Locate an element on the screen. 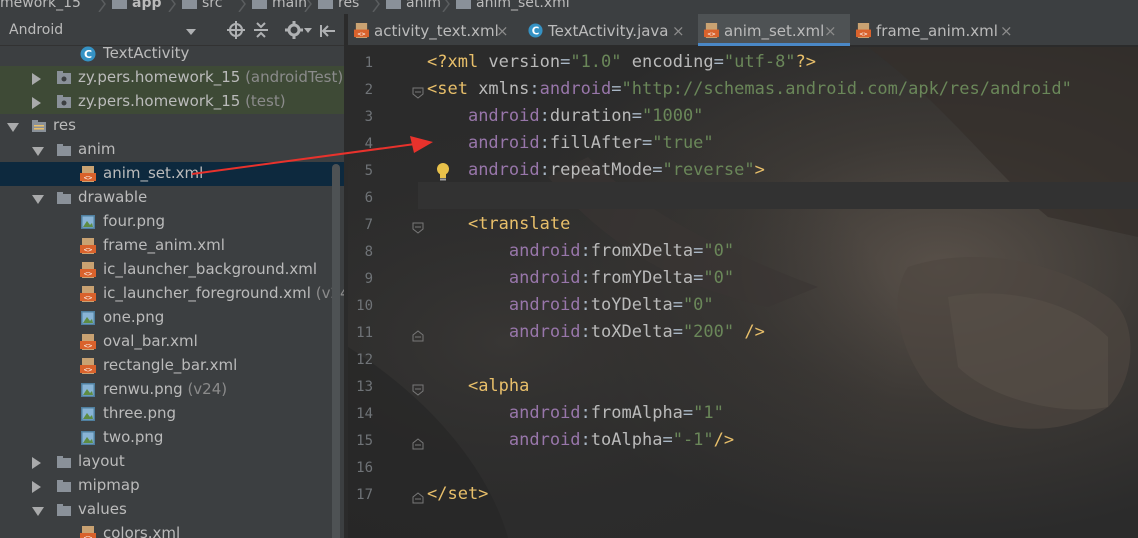  tree-item: one.png is located at coordinates (172, 318).